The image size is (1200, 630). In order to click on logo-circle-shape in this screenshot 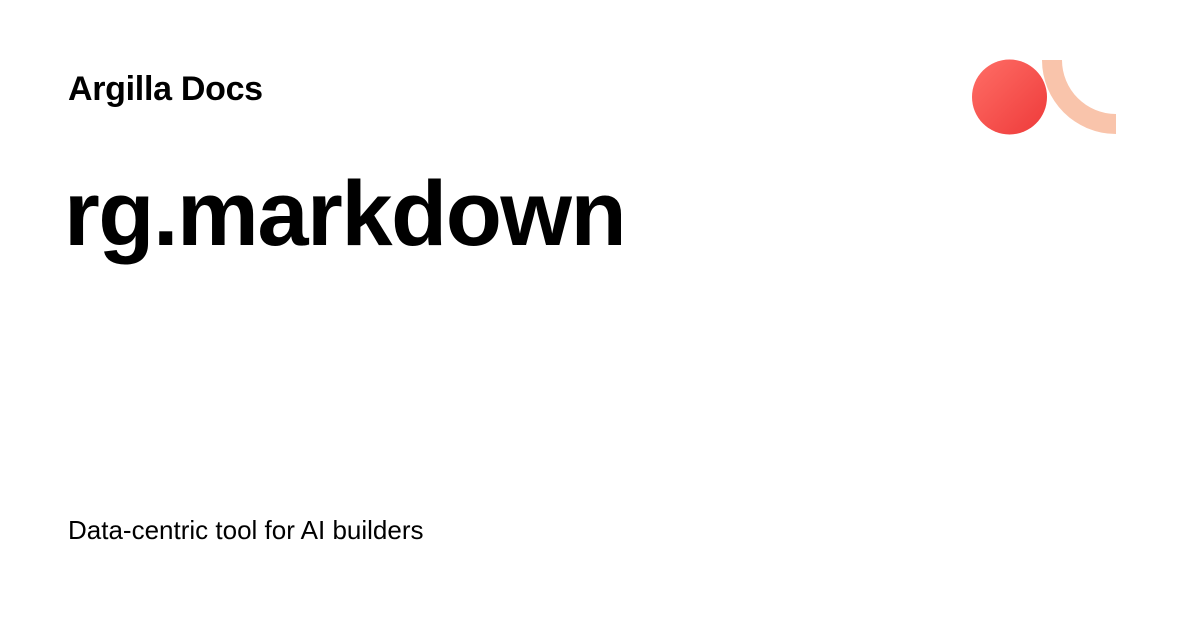, I will do `click(1009, 97)`.